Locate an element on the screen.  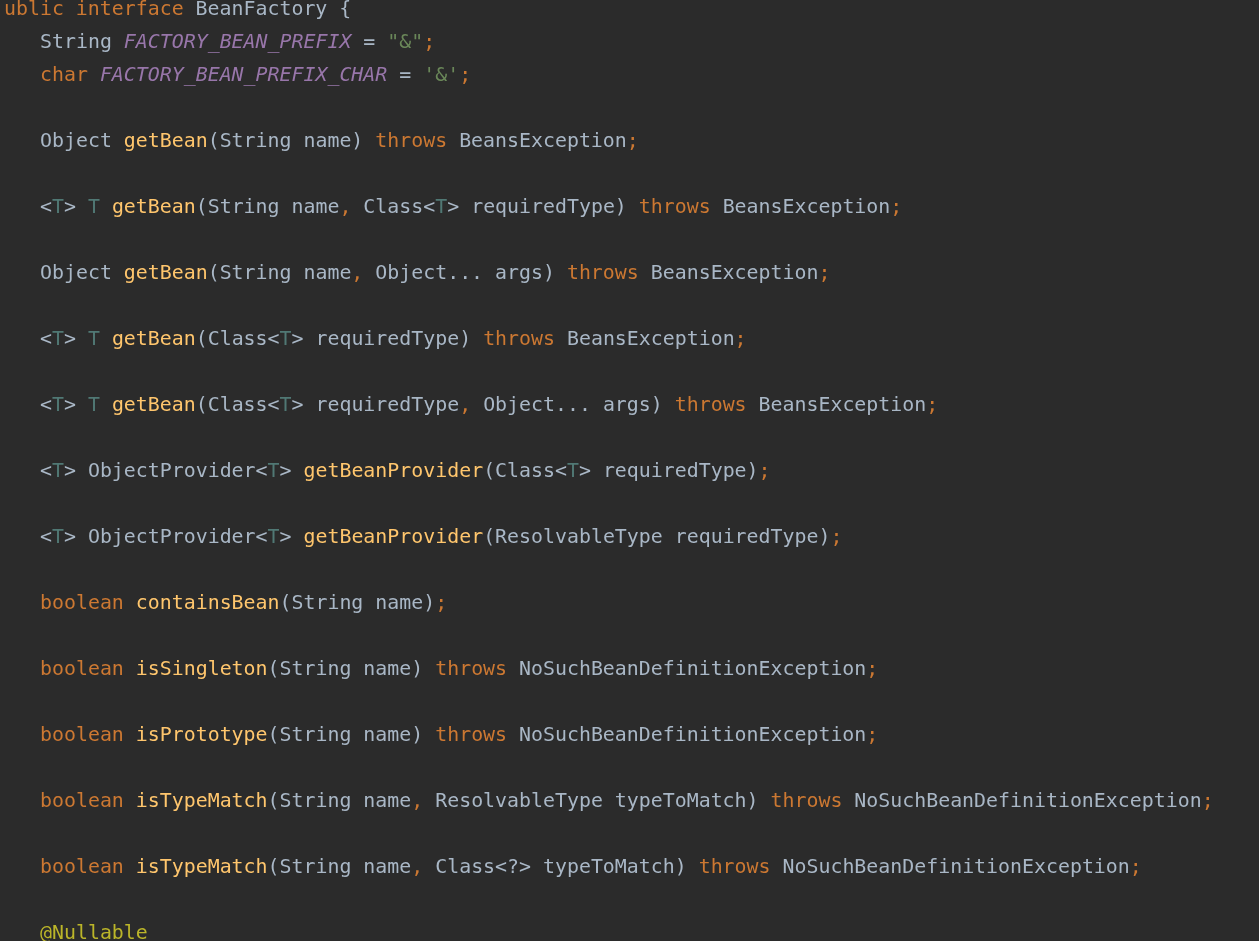
code-line: <T> ObjectProvider<T> getBeanProvider(ResolvableType requiredType); is located at coordinates (441, 537).